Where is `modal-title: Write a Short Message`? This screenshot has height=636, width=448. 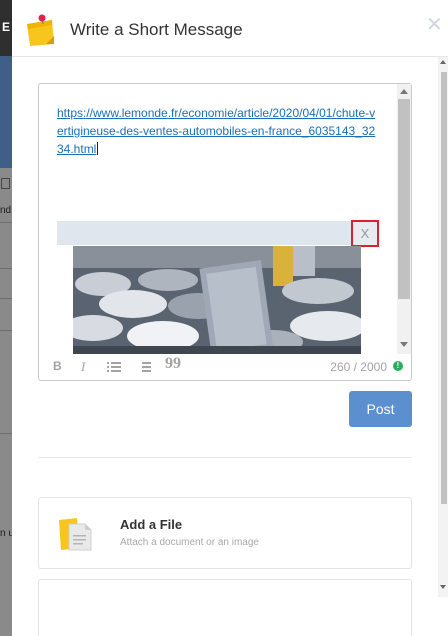
modal-title: Write a Short Message is located at coordinates (156, 29).